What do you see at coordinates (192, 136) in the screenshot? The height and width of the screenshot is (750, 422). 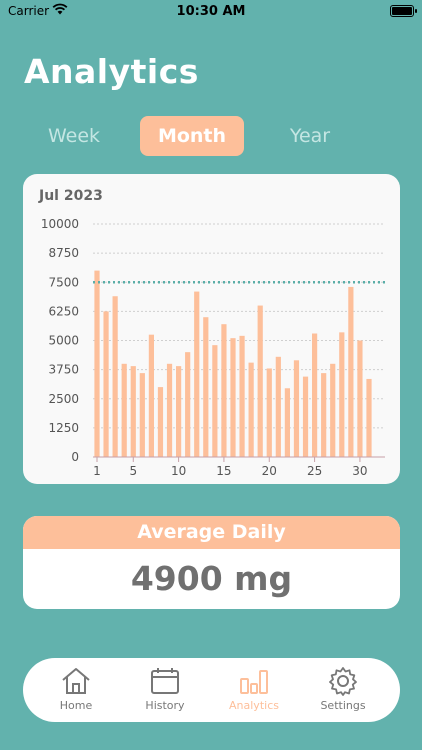 I see `segment-month: Month` at bounding box center [192, 136].